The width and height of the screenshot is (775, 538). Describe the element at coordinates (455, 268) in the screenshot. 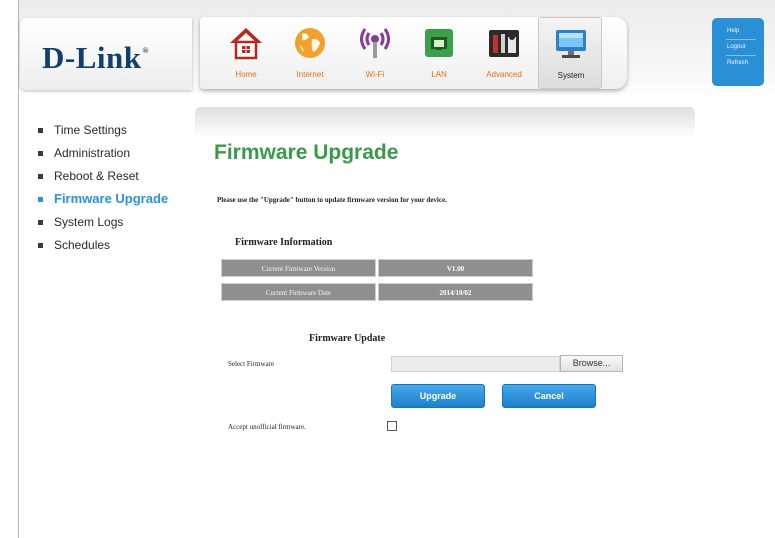

I see `current-version-value: V1.00` at that location.